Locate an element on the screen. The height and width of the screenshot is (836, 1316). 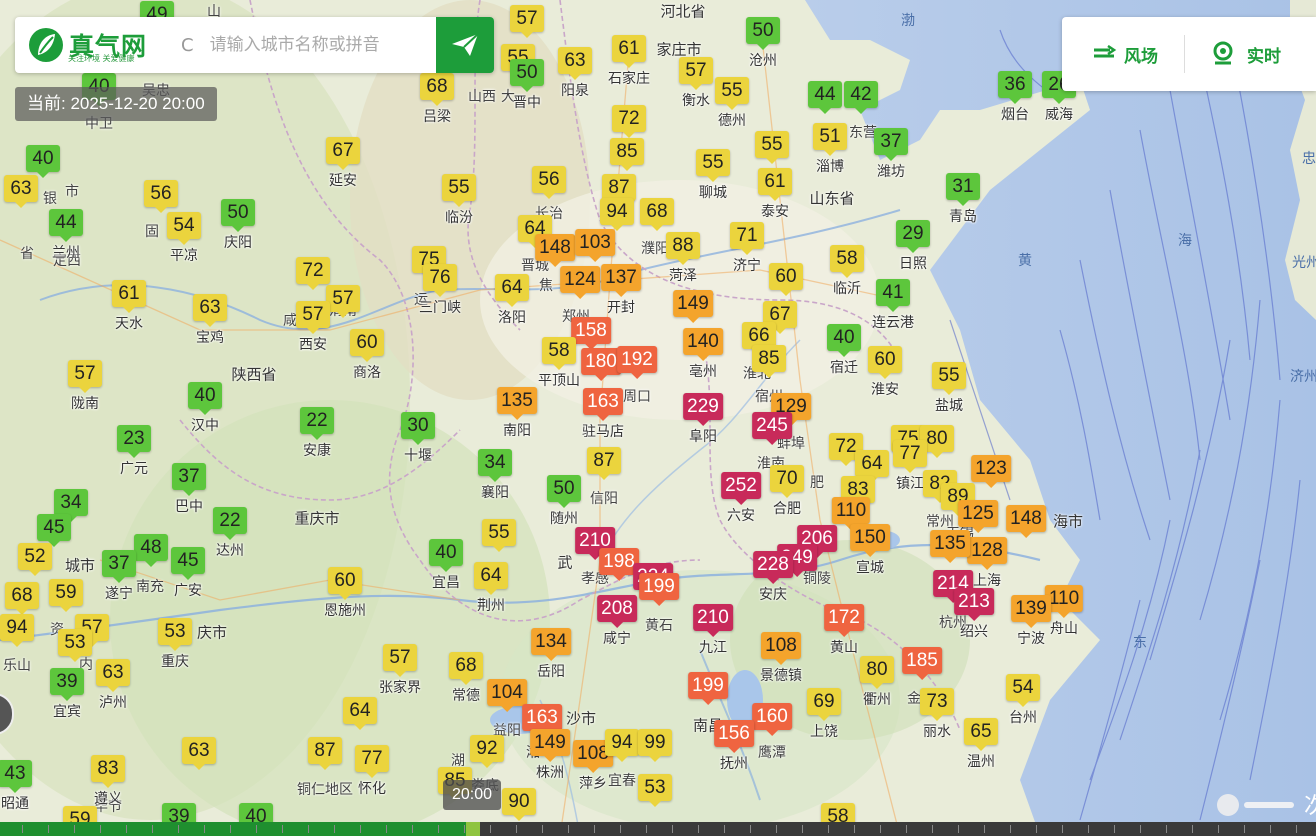
aqi-marker: 64 荆州 is located at coordinates (491, 588).